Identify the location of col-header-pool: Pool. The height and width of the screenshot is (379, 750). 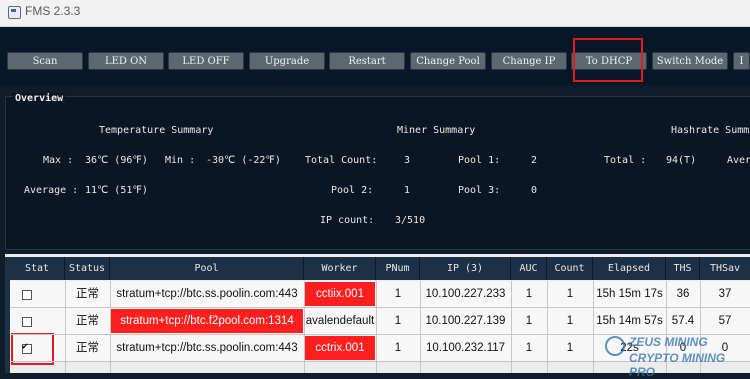
(207, 268).